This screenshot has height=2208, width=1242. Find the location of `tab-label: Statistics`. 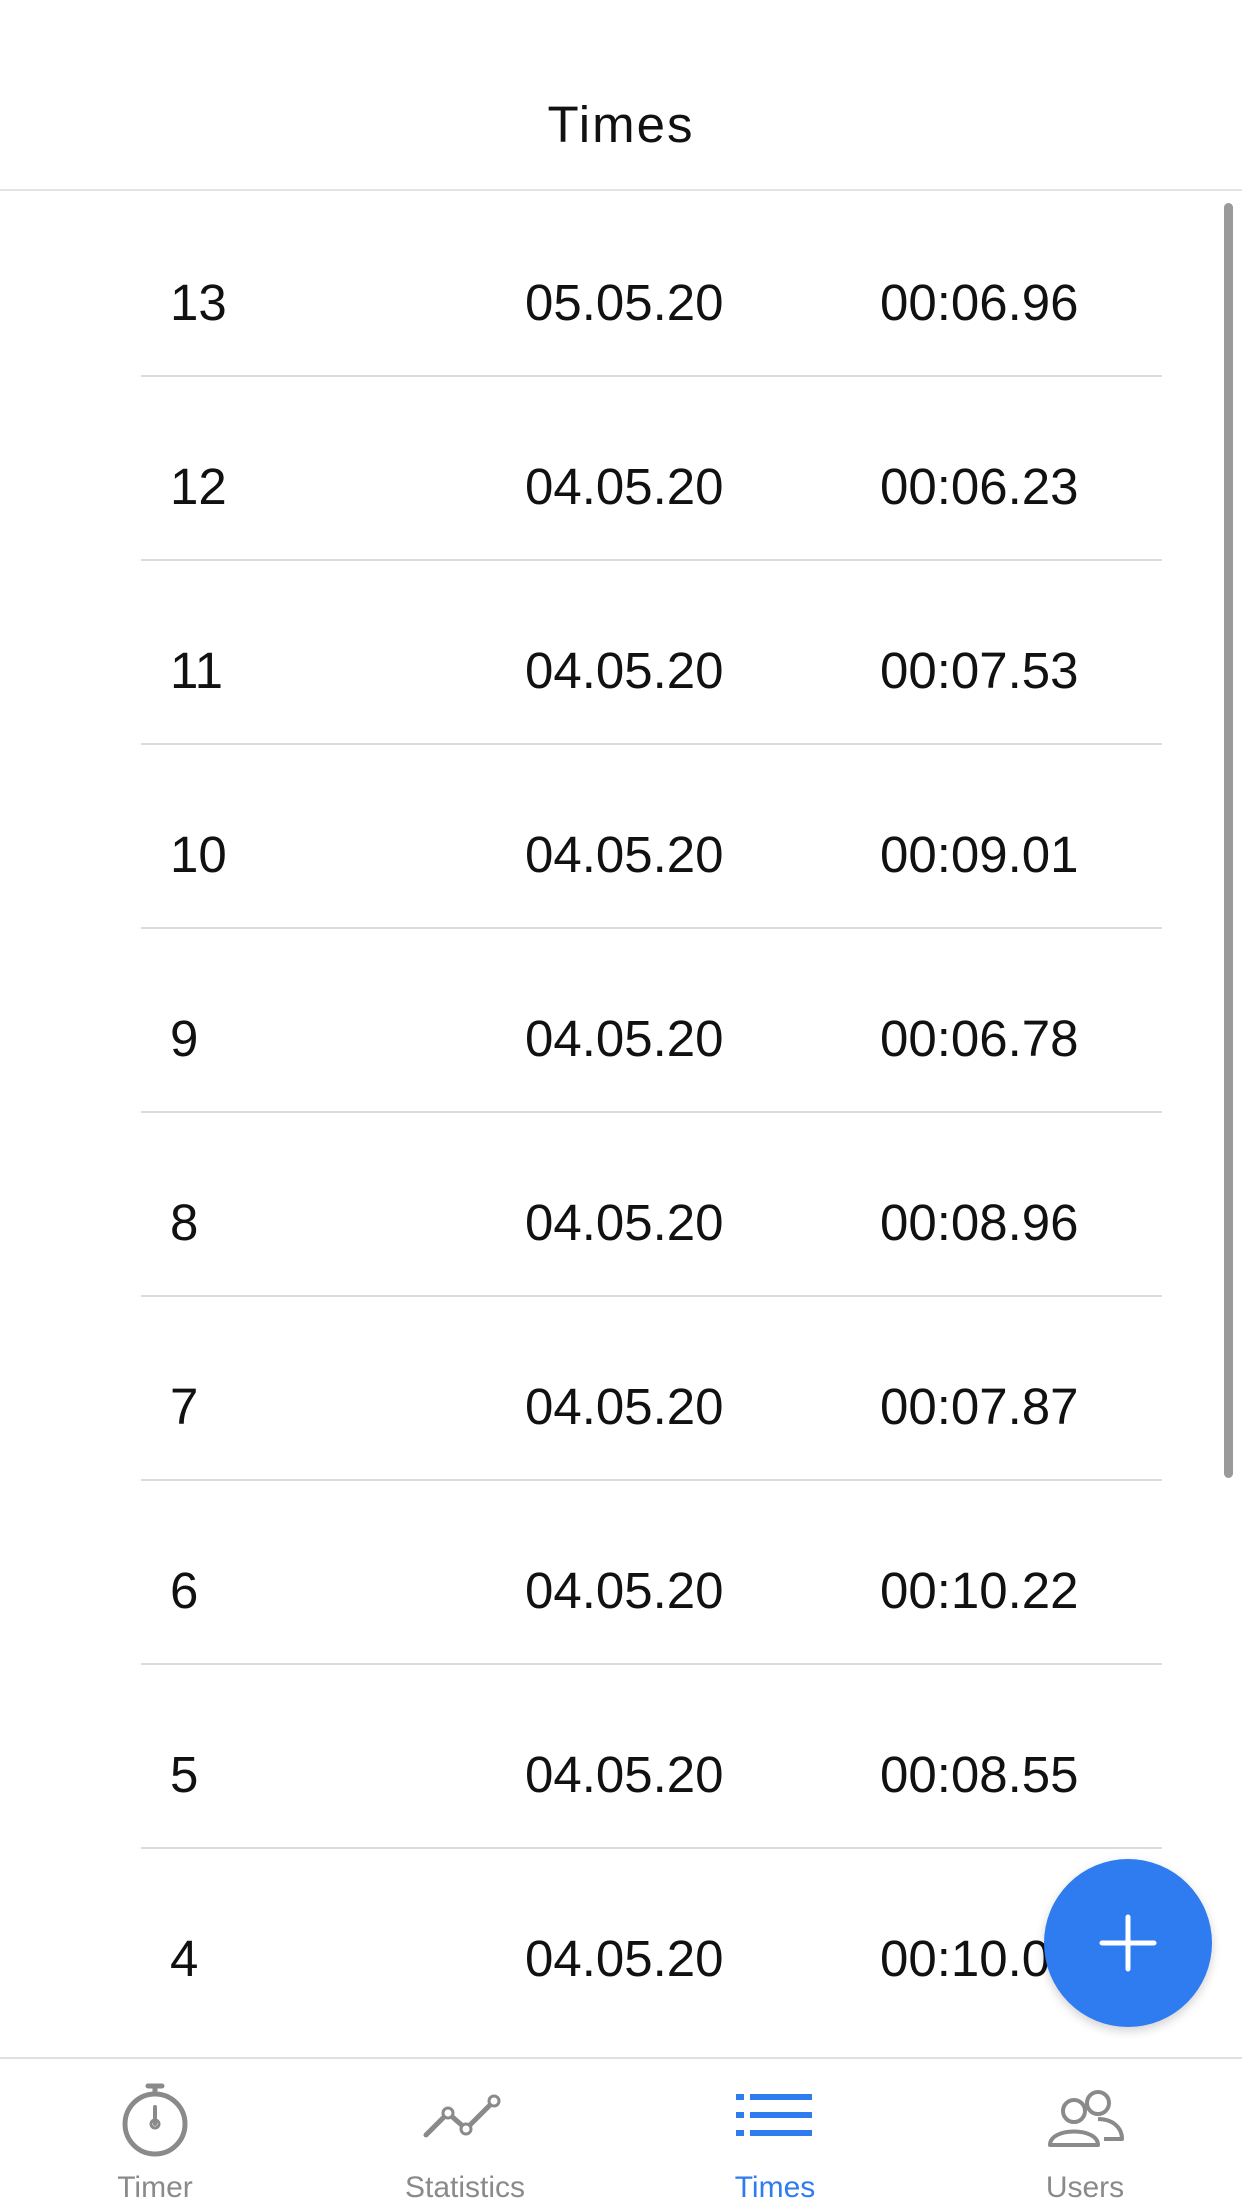

tab-label: Statistics is located at coordinates (465, 2187).